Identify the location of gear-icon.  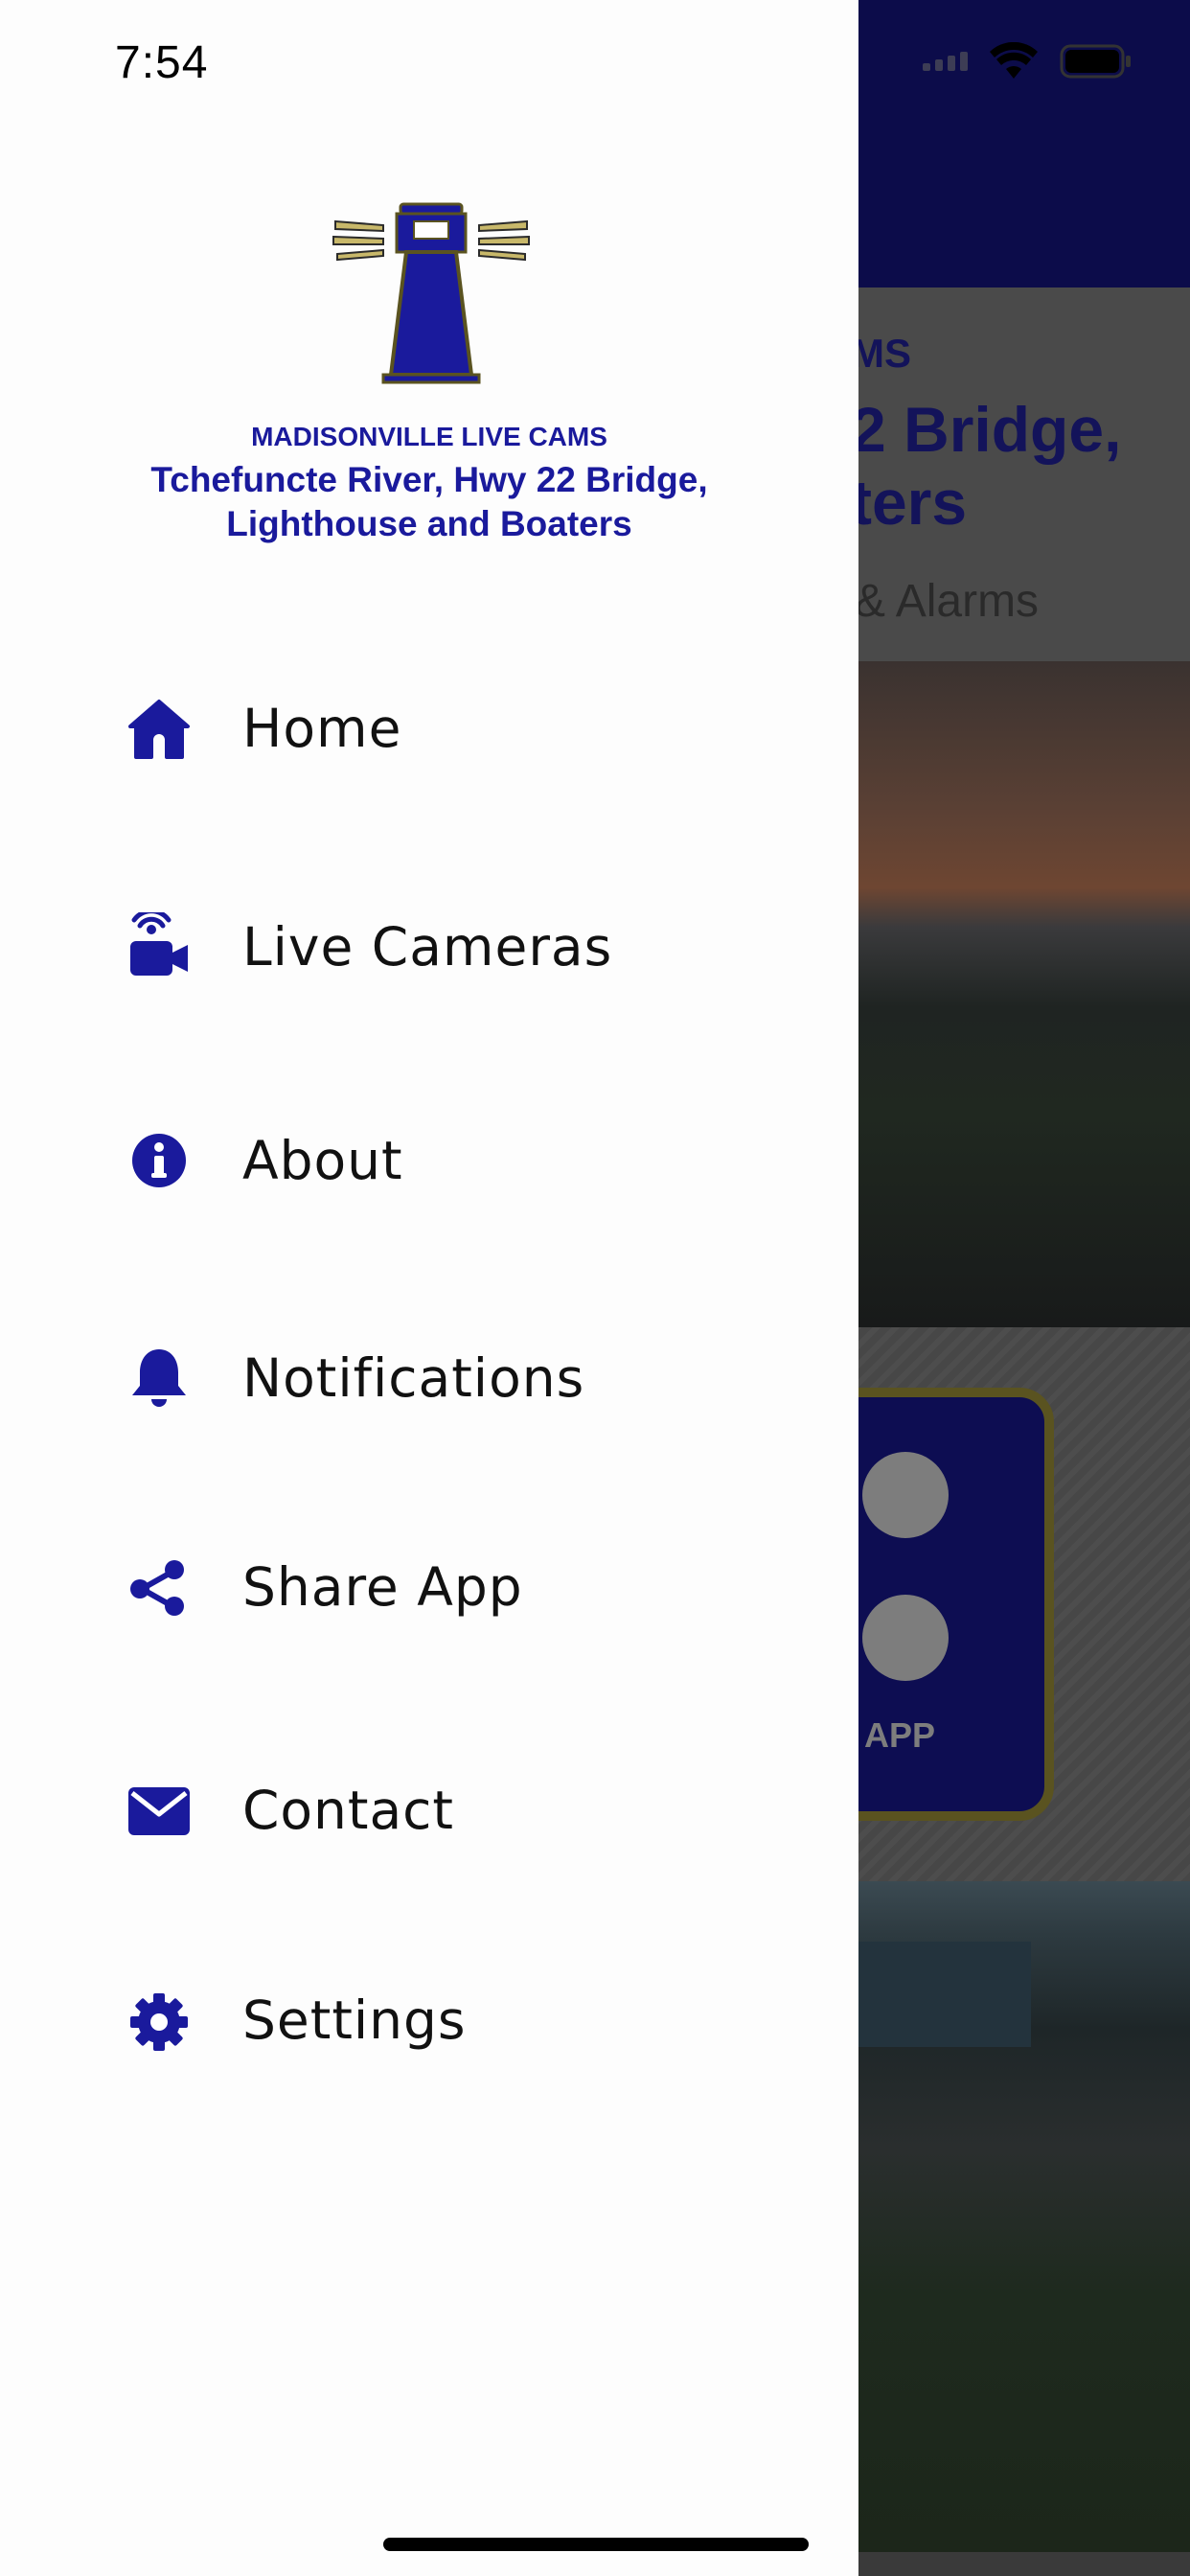
(159, 2020).